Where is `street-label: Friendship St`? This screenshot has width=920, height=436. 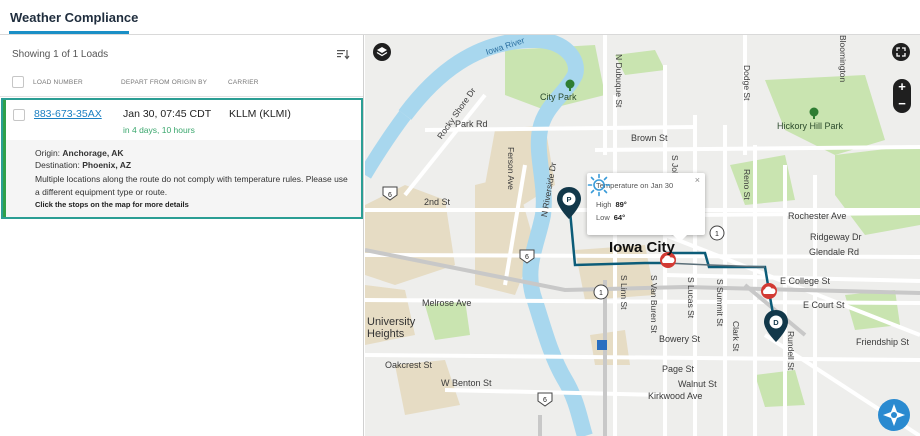
street-label: Friendship St is located at coordinates (883, 342).